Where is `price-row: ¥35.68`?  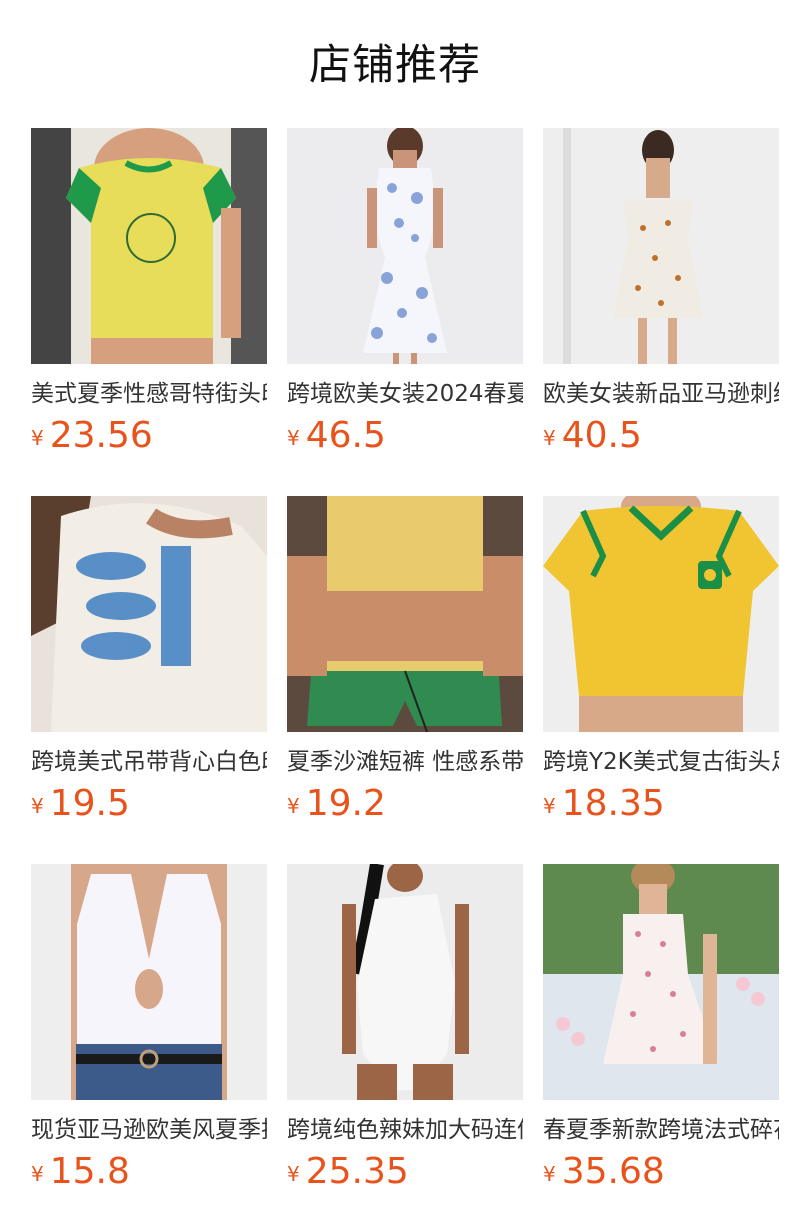 price-row: ¥35.68 is located at coordinates (661, 1172).